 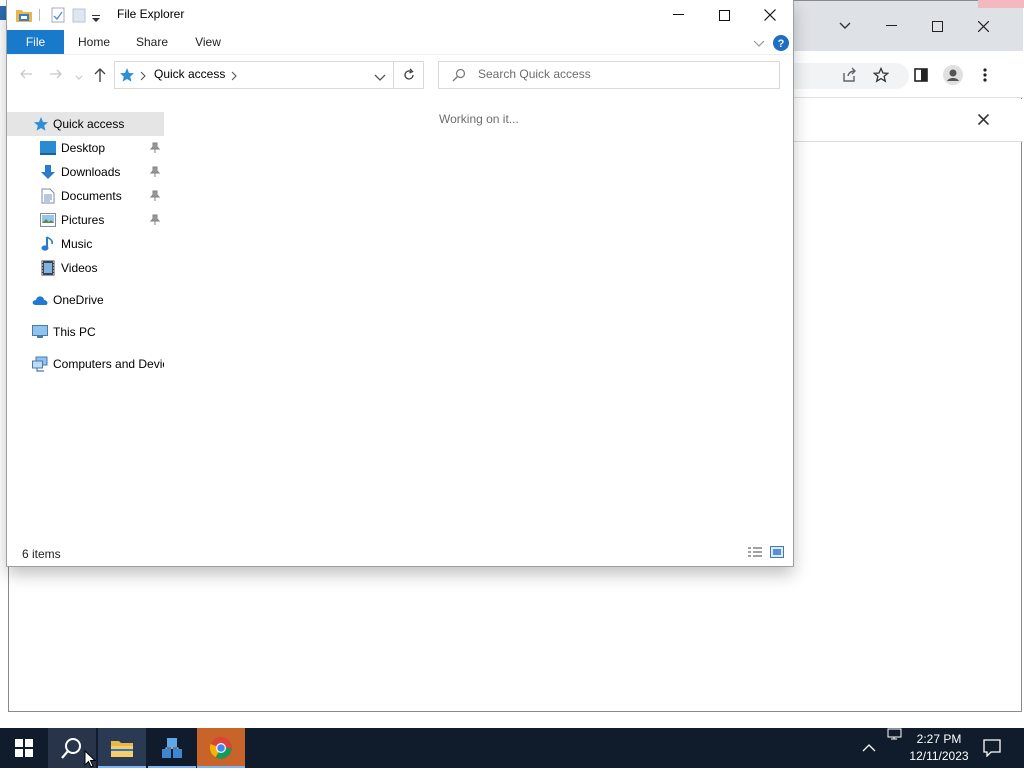 What do you see at coordinates (40, 332) in the screenshot?
I see `this-pc-icon` at bounding box center [40, 332].